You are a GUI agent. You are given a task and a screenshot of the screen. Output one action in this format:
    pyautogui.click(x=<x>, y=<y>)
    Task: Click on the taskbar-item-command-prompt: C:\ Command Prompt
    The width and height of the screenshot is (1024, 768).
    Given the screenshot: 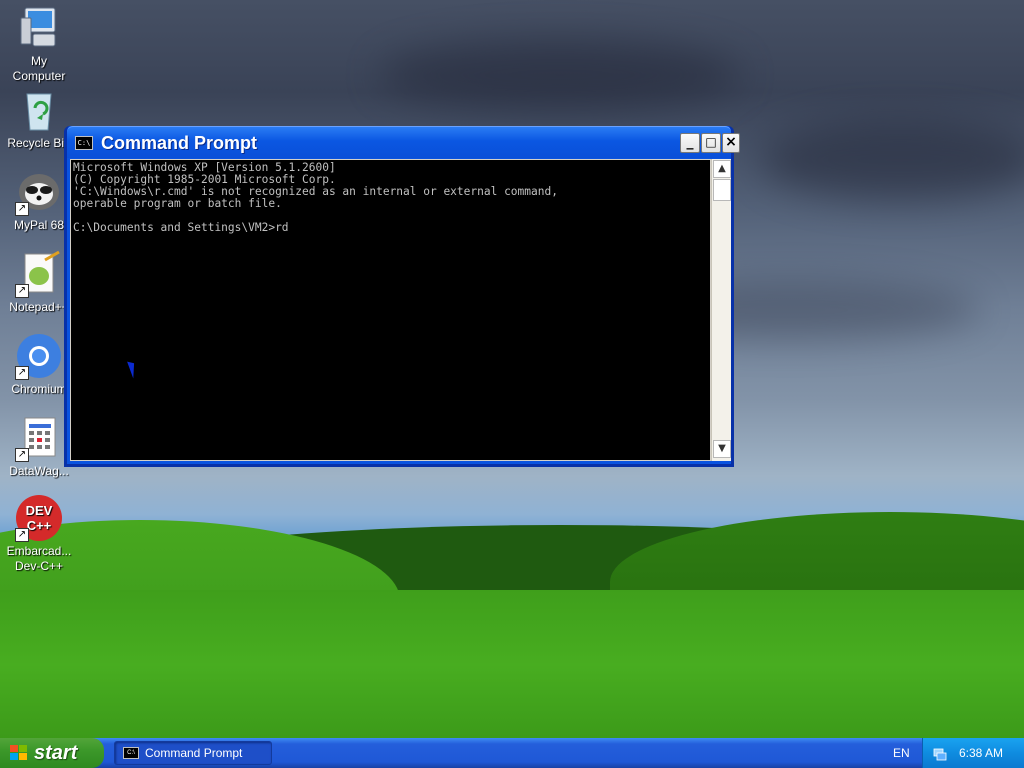 What is the action you would take?
    pyautogui.click(x=193, y=753)
    